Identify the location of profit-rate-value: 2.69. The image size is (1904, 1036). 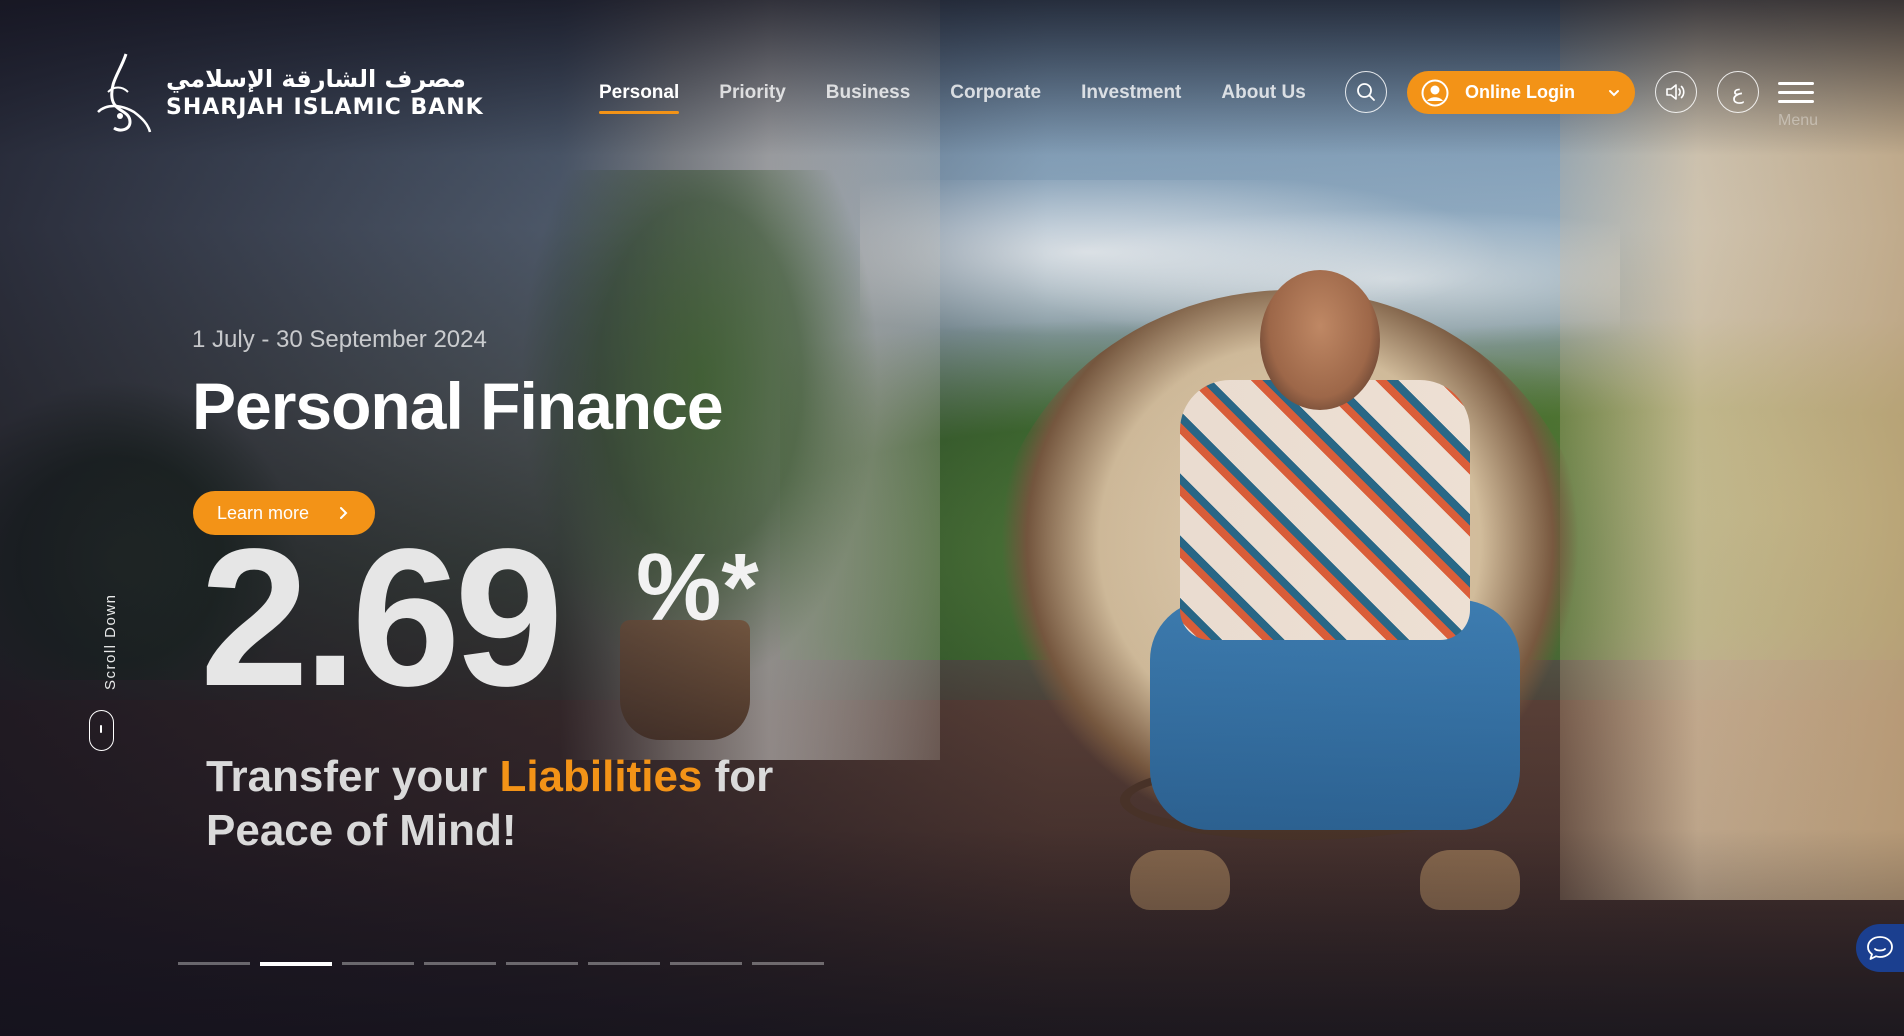
(381, 617).